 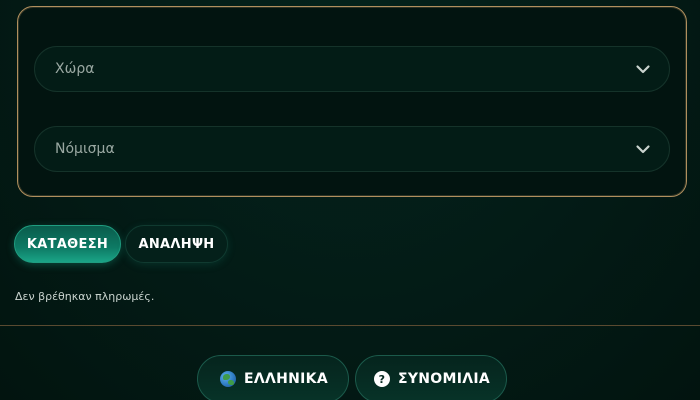 What do you see at coordinates (85, 296) in the screenshot?
I see `empty-payments-message: Δεν βρέθηκαν πληρωμές.` at bounding box center [85, 296].